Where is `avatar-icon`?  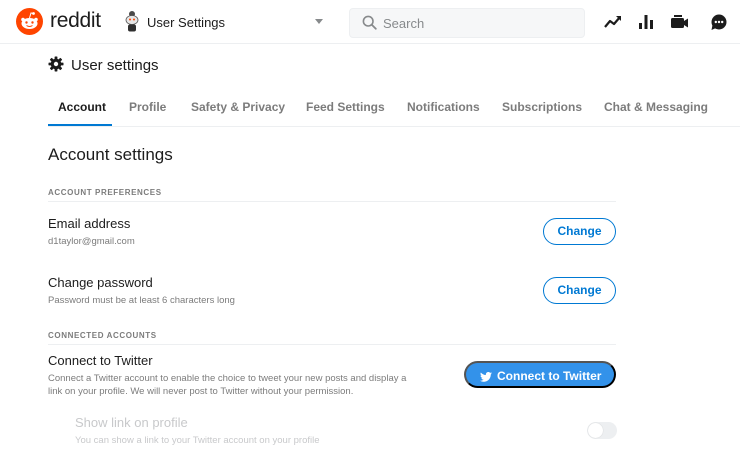
avatar-icon is located at coordinates (132, 21).